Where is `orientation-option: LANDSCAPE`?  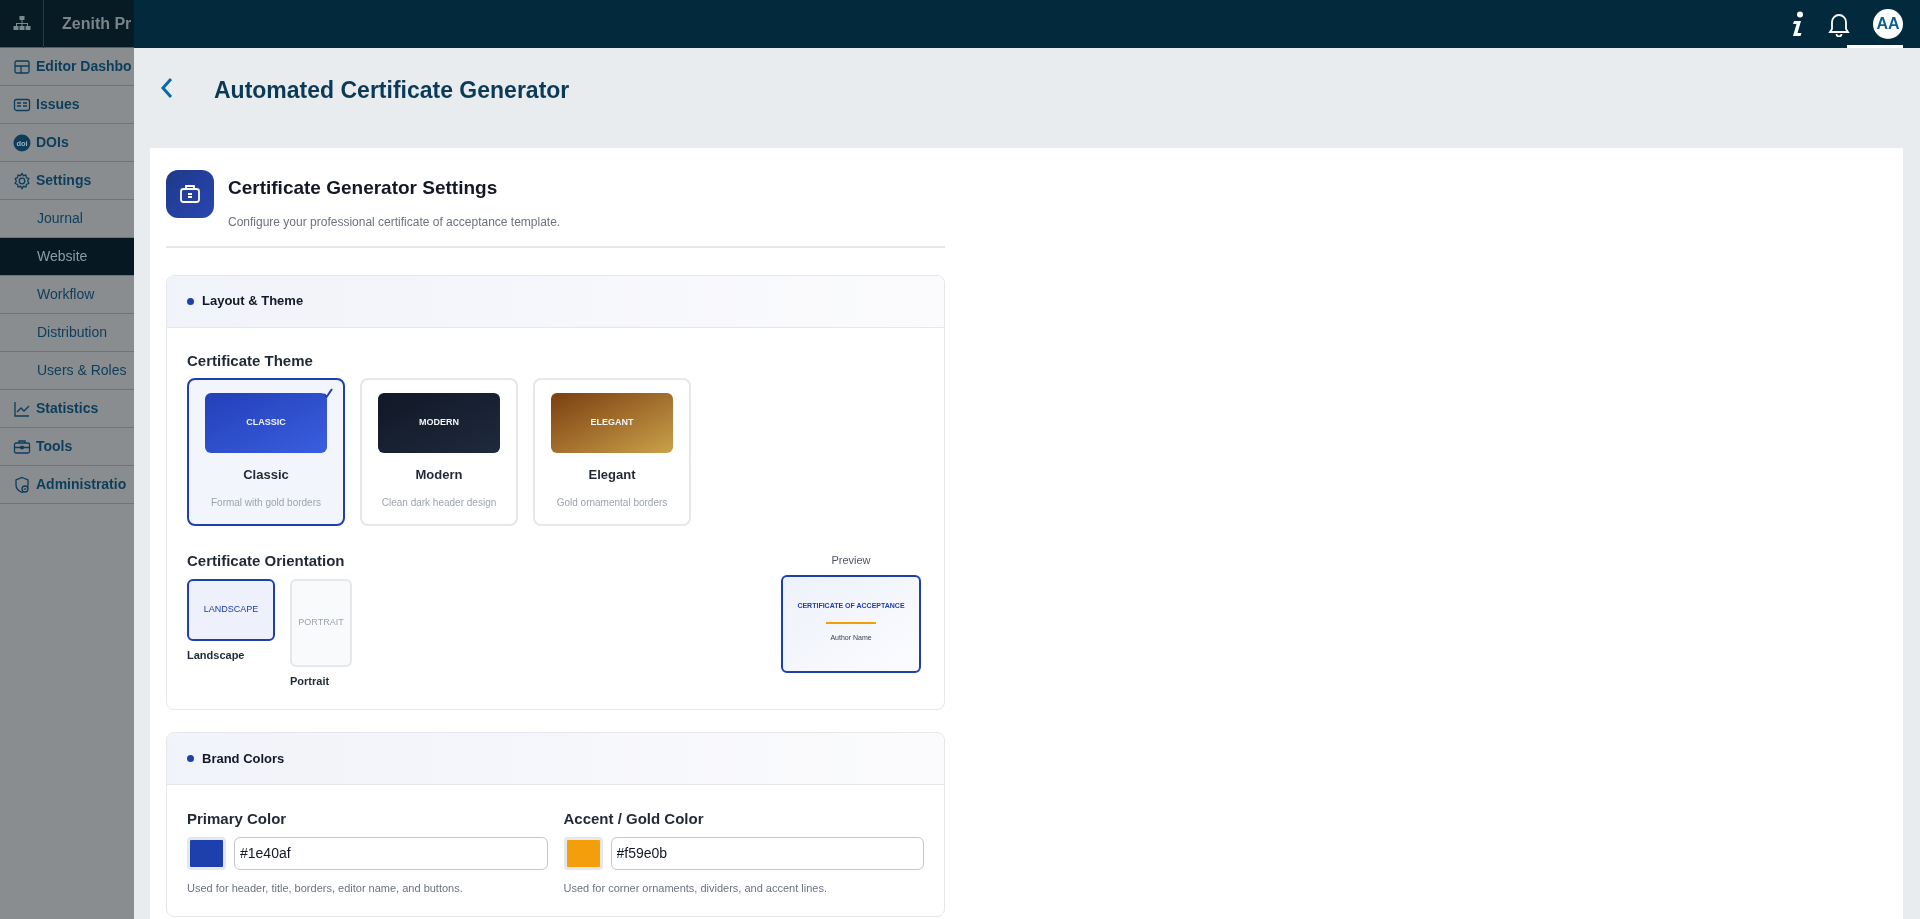
orientation-option: LANDSCAPE is located at coordinates (231, 609).